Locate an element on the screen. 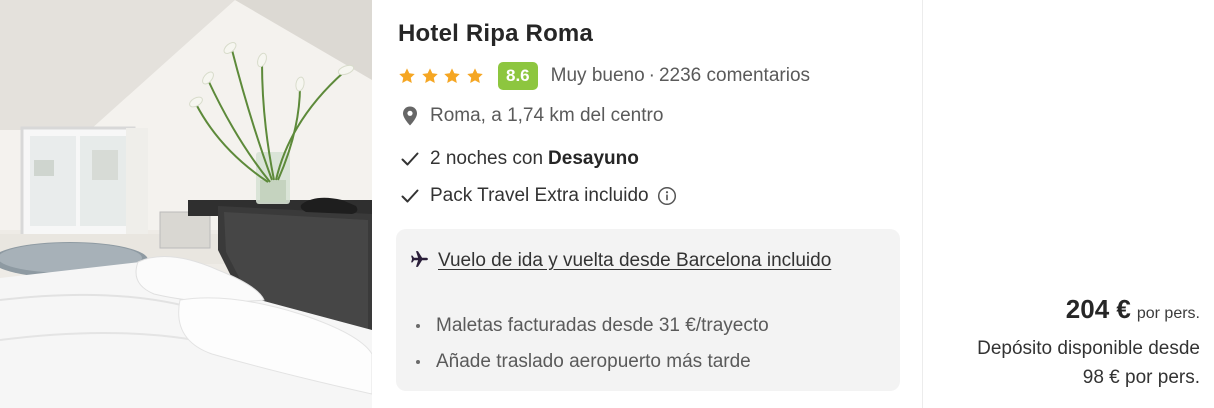 The height and width of the screenshot is (408, 1214). hotel-stars is located at coordinates (443, 76).